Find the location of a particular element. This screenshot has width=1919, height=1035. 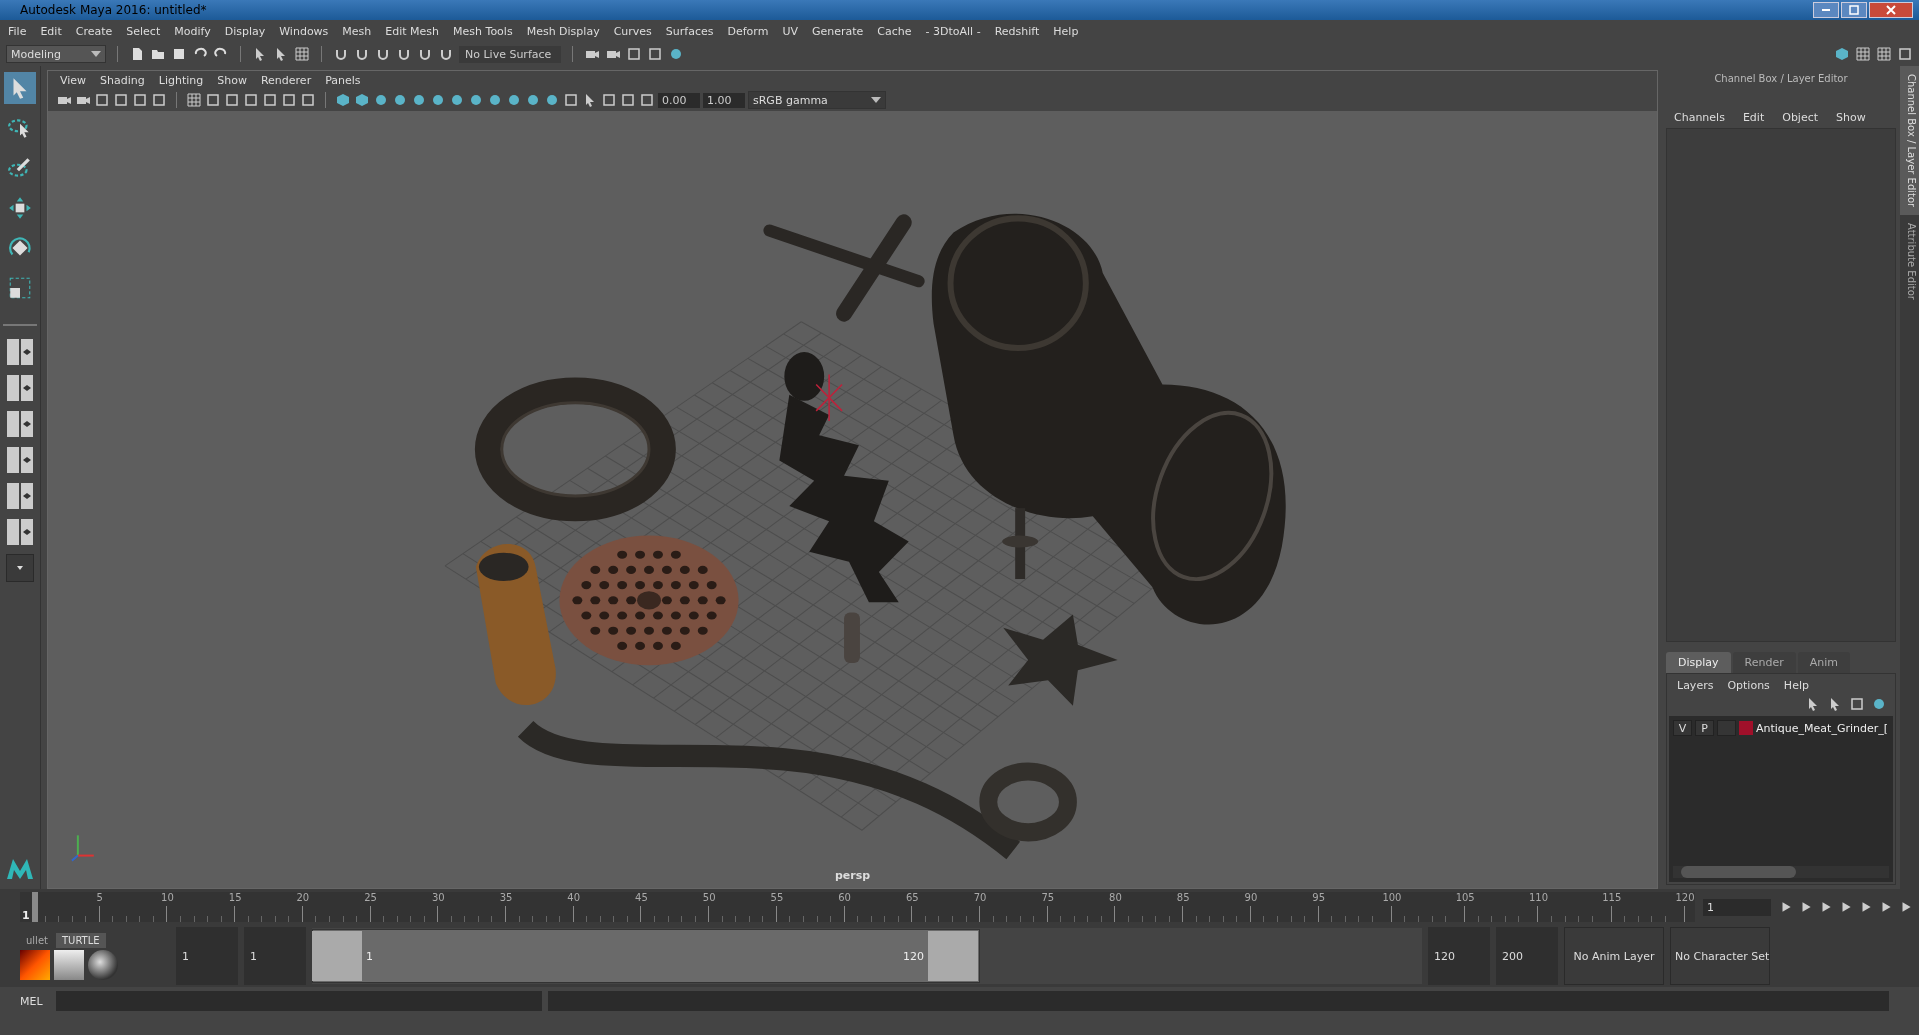

menu-item: Windows is located at coordinates (304, 31).